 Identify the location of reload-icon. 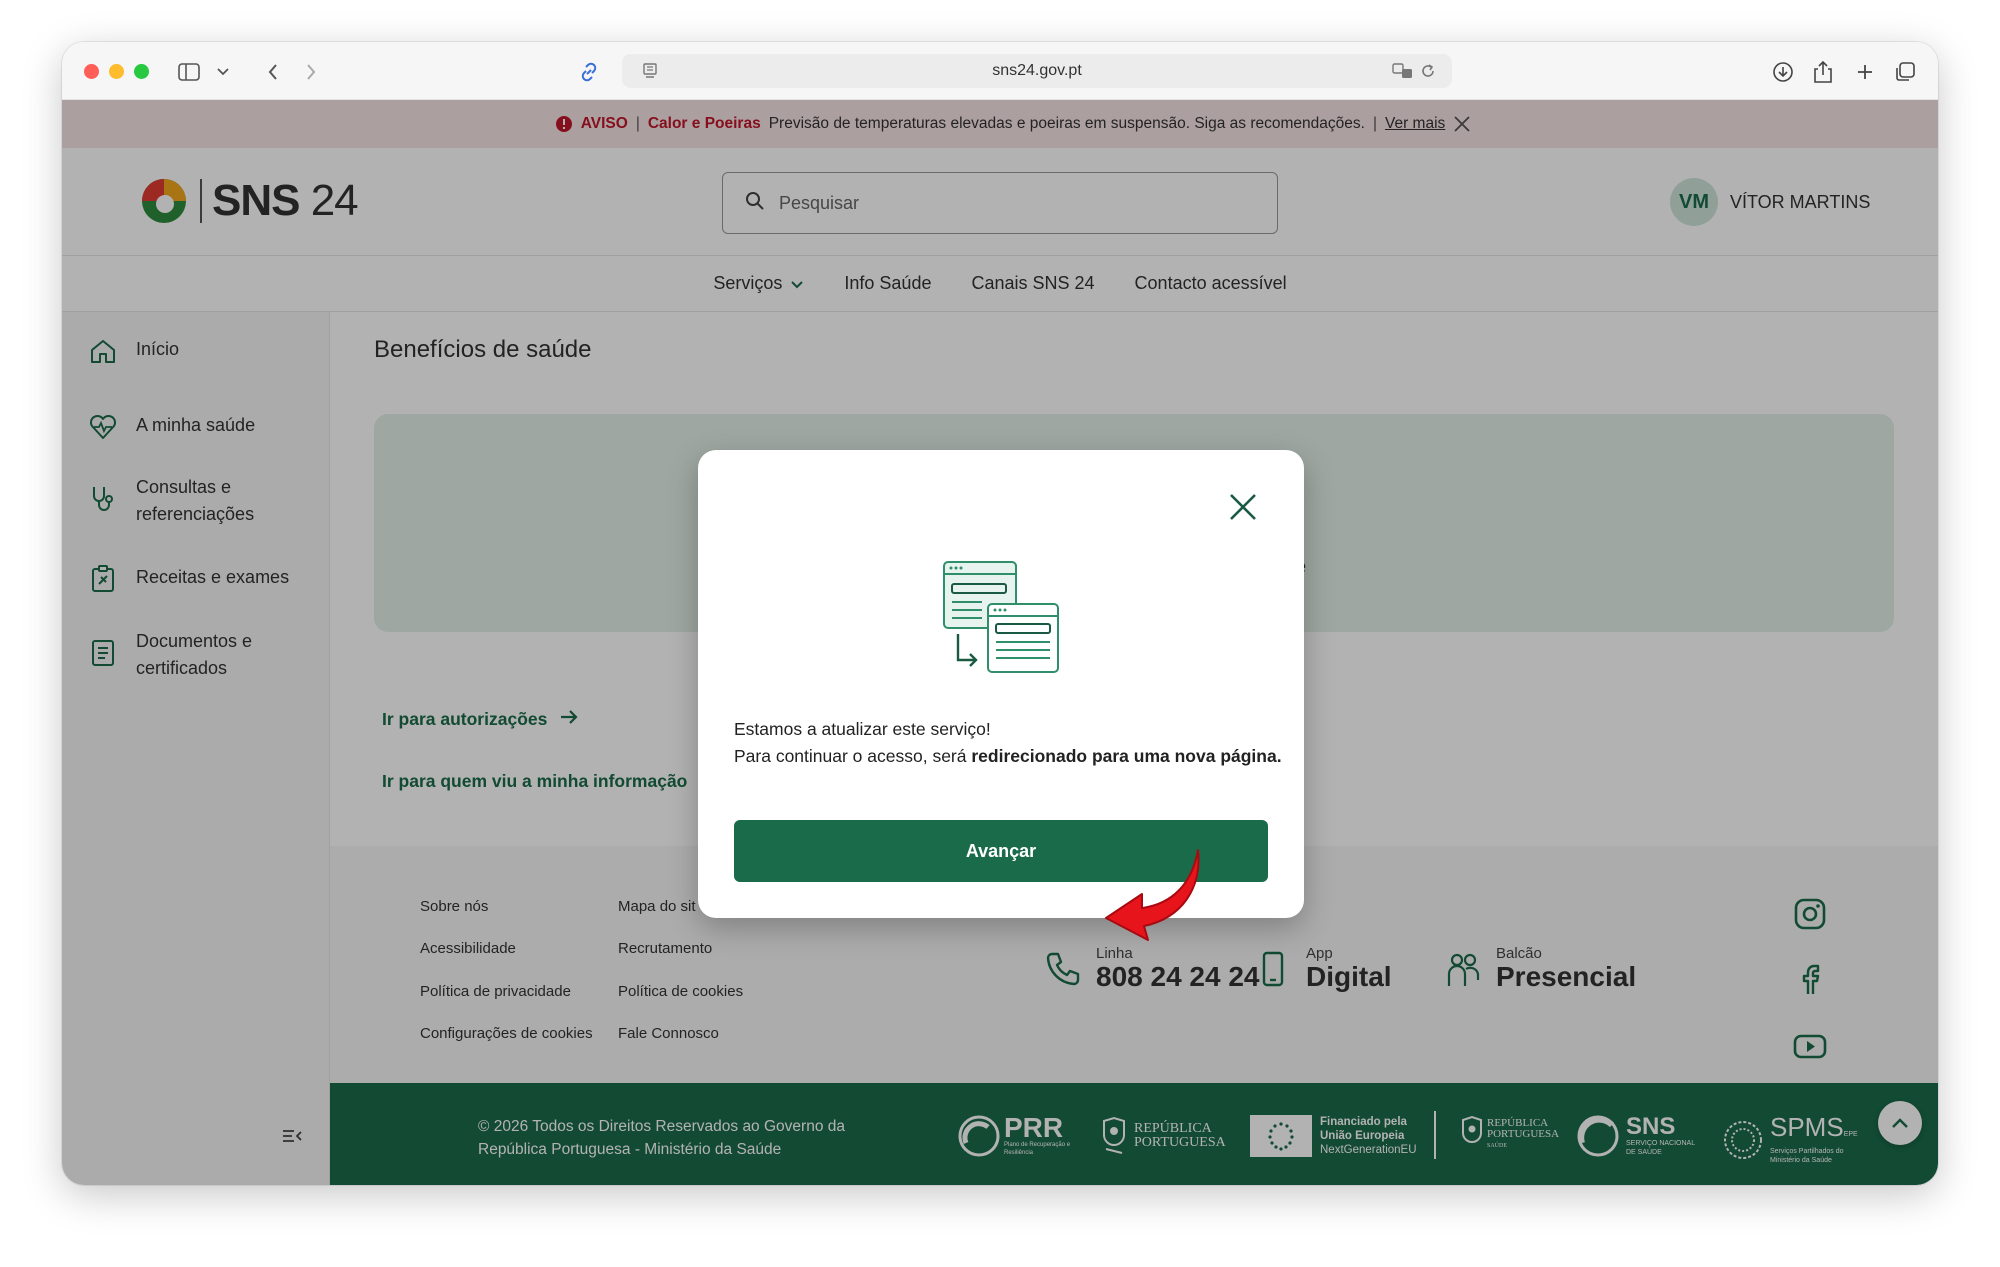
(1428, 73).